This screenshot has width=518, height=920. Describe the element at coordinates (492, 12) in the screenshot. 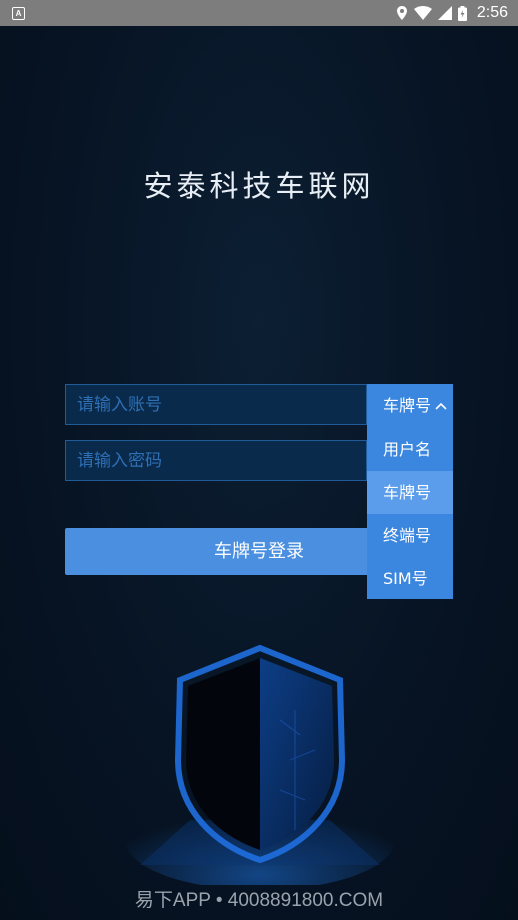

I see `status-time: 2:56` at that location.